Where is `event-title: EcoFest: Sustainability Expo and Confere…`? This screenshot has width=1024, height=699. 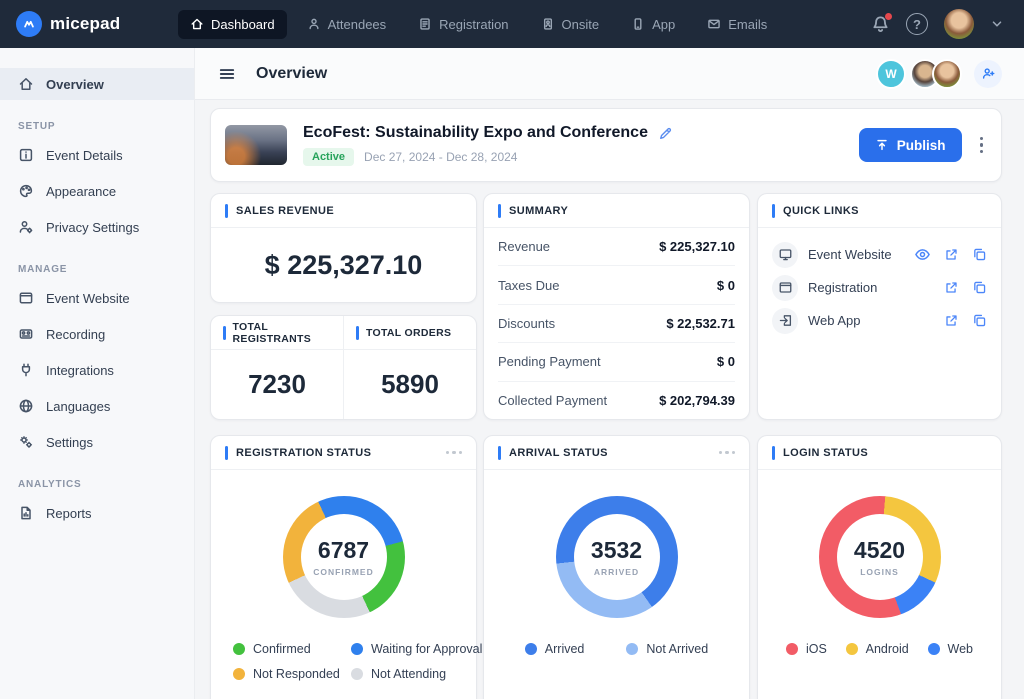
event-title: EcoFest: Sustainability Expo and Confere… is located at coordinates (475, 132).